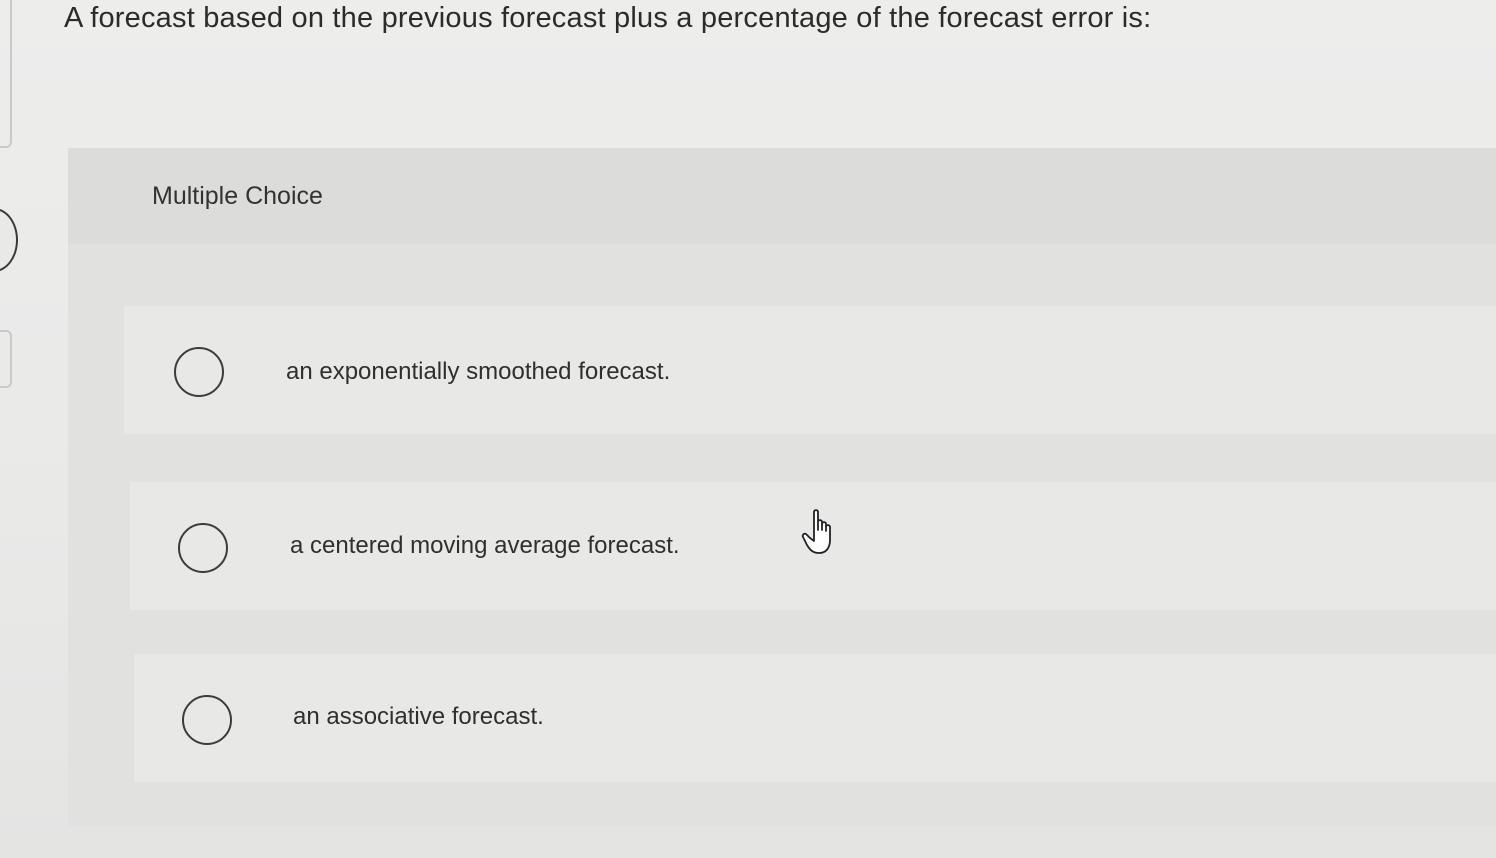  I want to click on choice-label: an associative forecast., so click(418, 717).